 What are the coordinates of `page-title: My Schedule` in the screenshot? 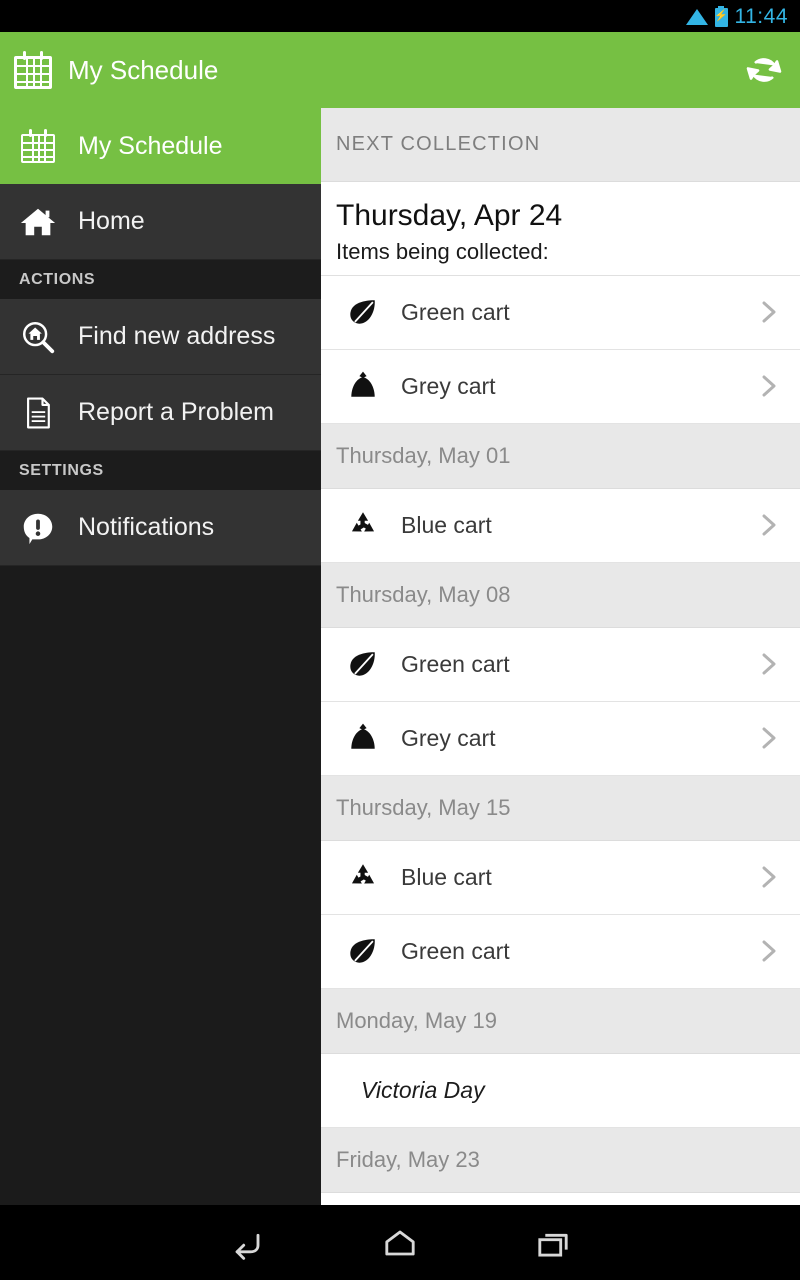 It's located at (143, 69).